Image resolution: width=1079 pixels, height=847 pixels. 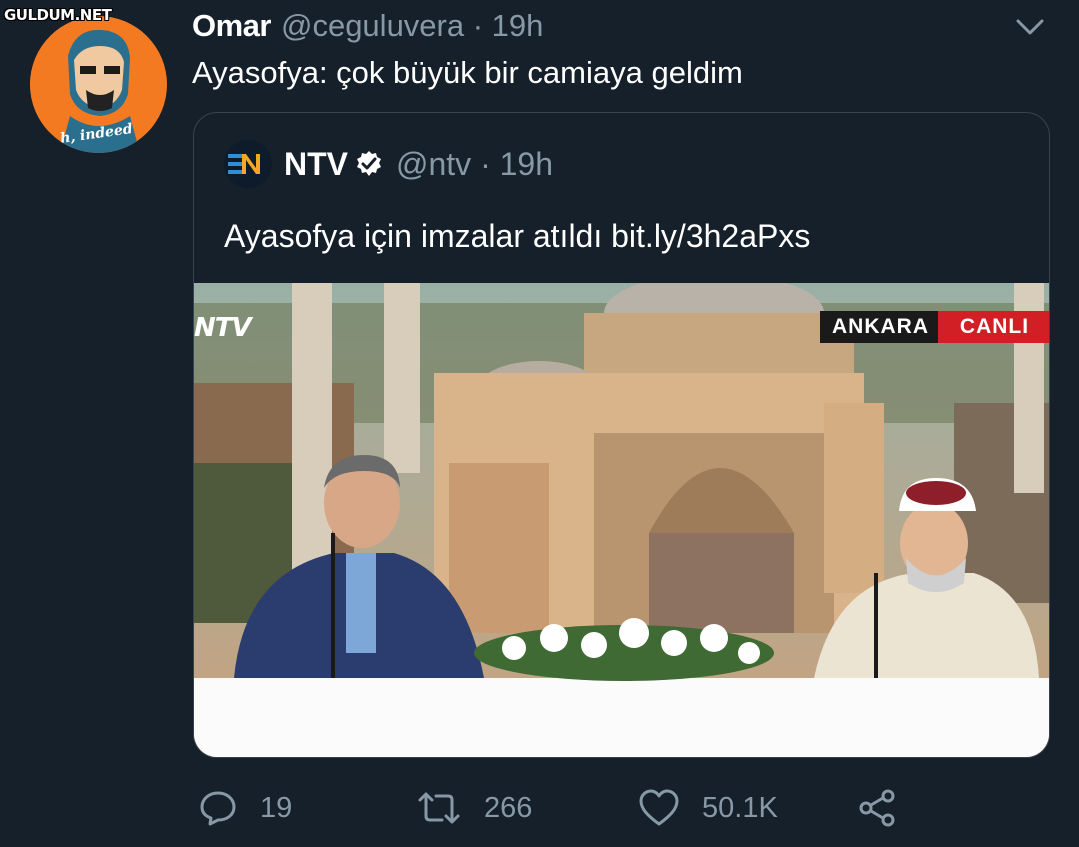 I want to click on tweet-actions: 19 266 50.1K, so click(x=558, y=808).